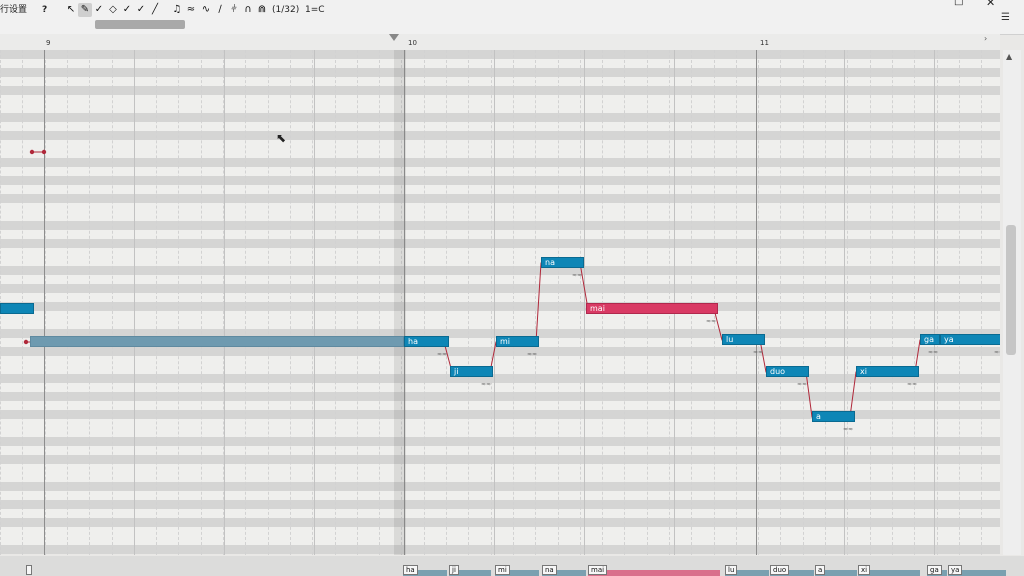  Describe the element at coordinates (113, 10) in the screenshot. I see `eraser-icon: ◇` at that location.